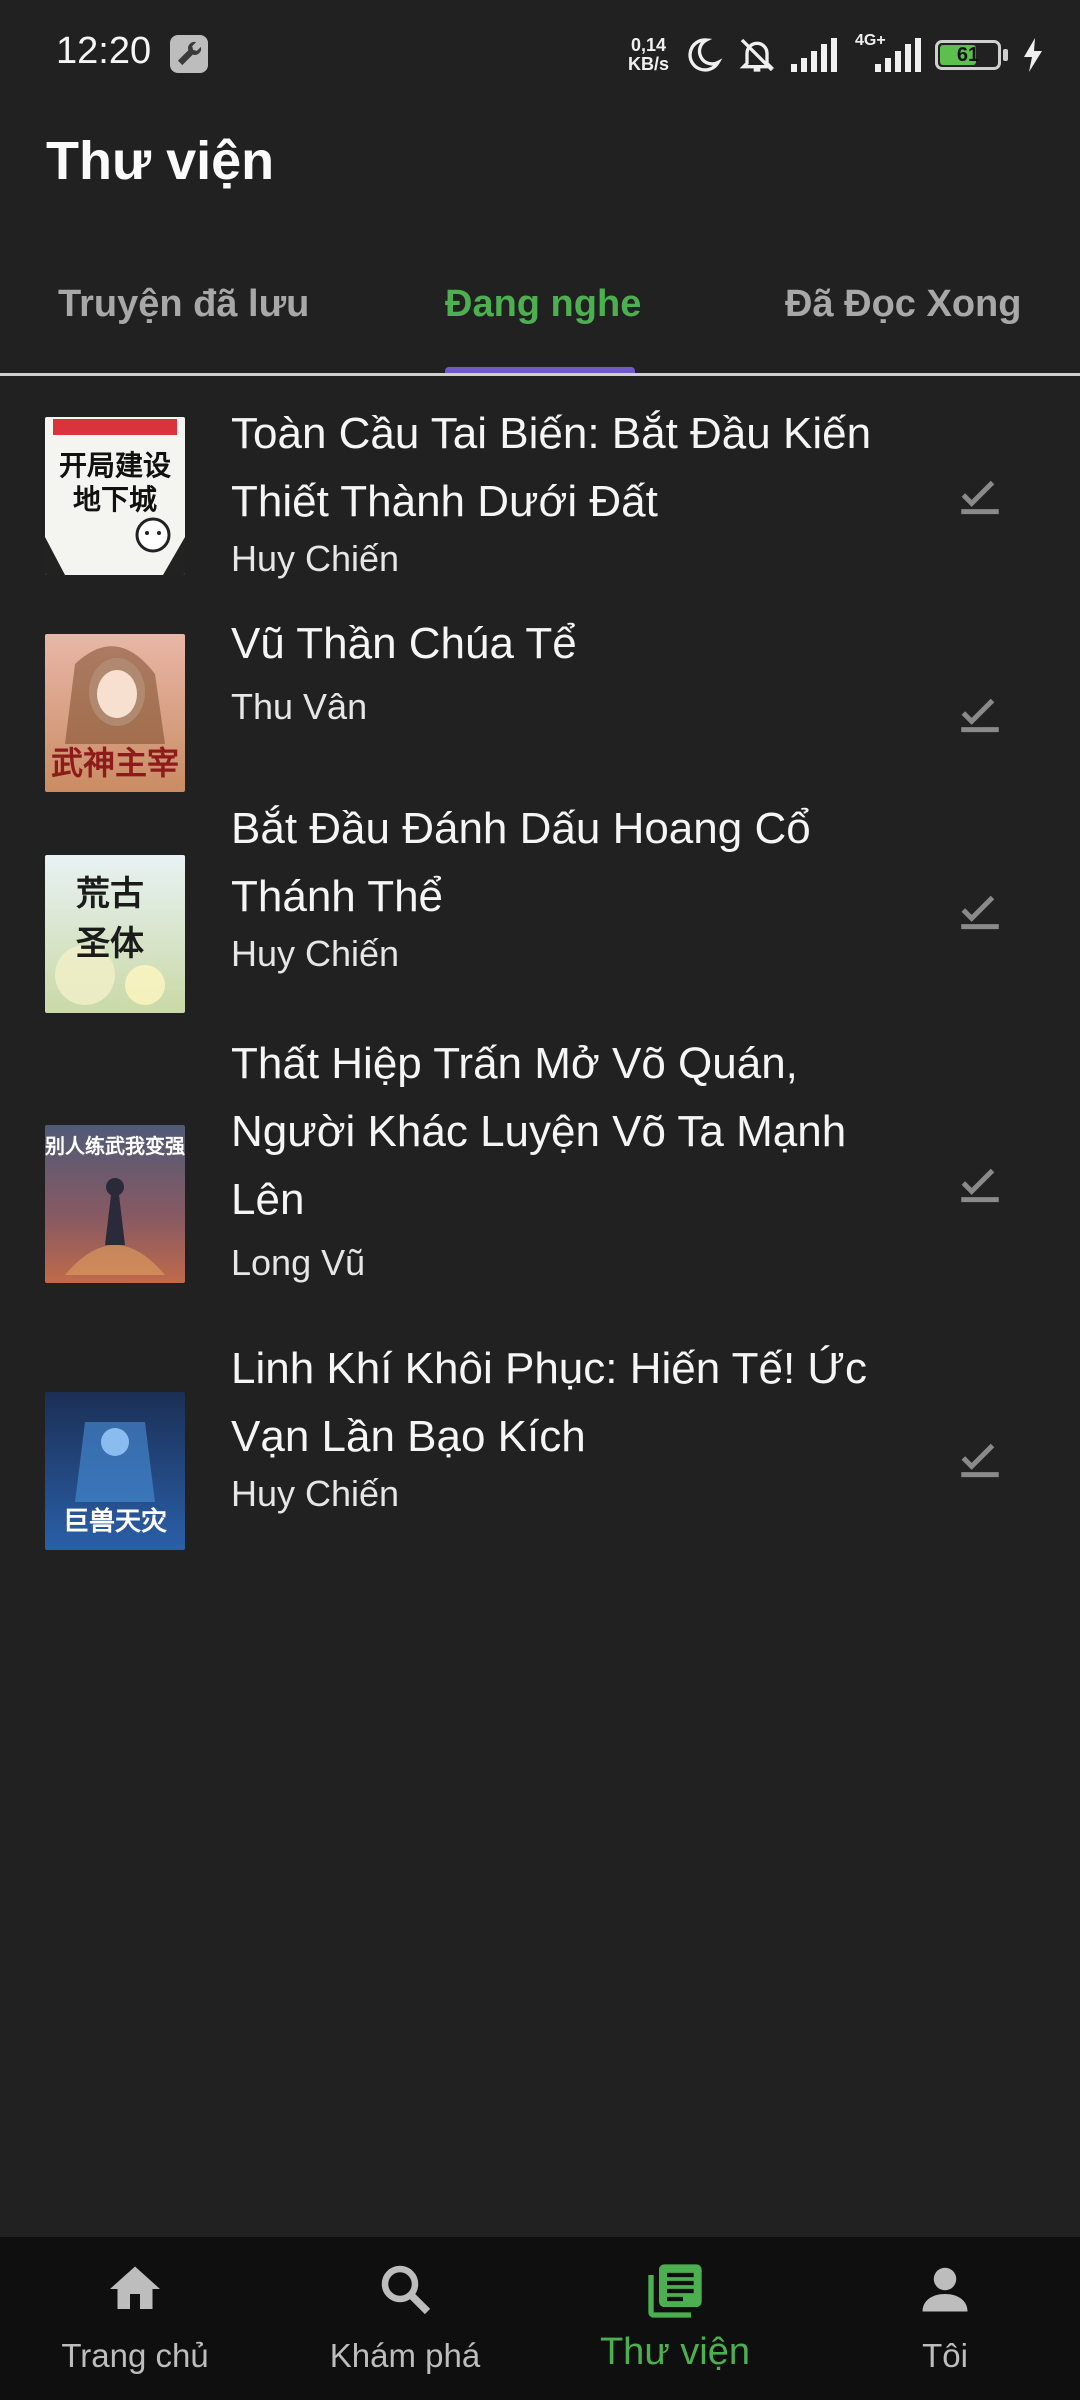 Image resolution: width=1080 pixels, height=2400 pixels. What do you see at coordinates (405, 2291) in the screenshot?
I see `search-icon` at bounding box center [405, 2291].